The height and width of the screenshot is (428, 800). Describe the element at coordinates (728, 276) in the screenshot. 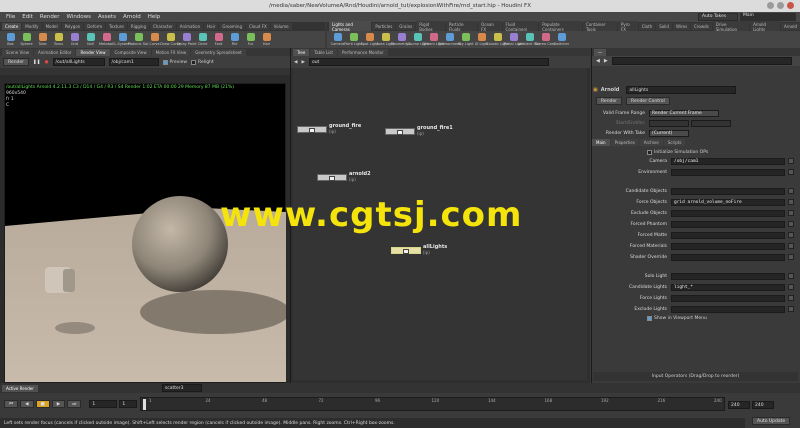

I see `parm-field-solo-light` at that location.